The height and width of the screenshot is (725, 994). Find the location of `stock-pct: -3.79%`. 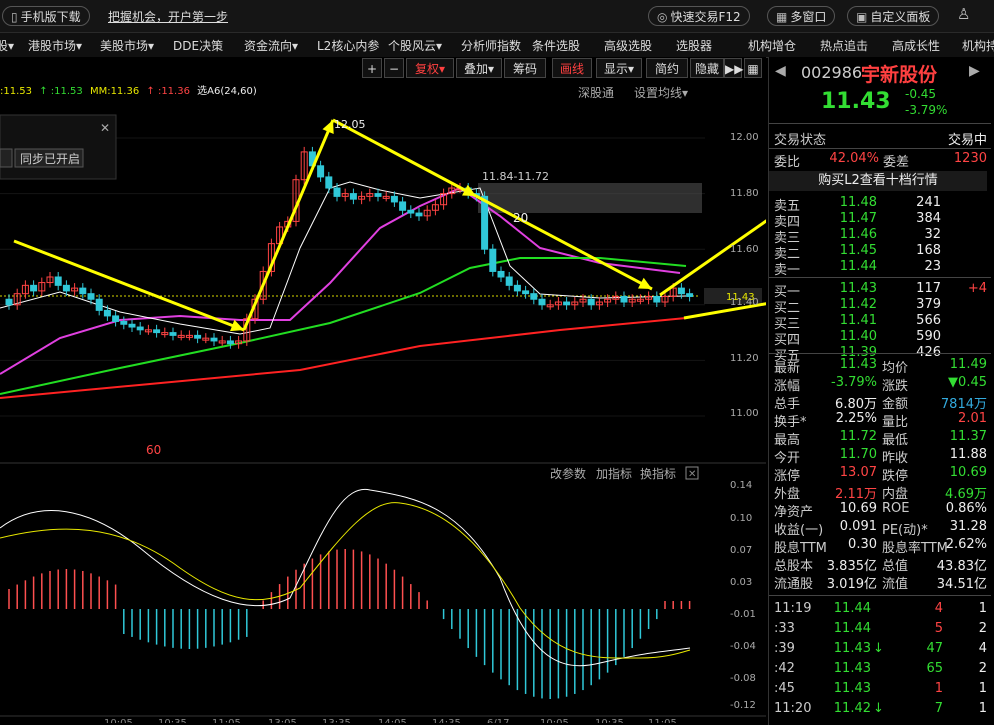

stock-pct: -3.79% is located at coordinates (926, 110).